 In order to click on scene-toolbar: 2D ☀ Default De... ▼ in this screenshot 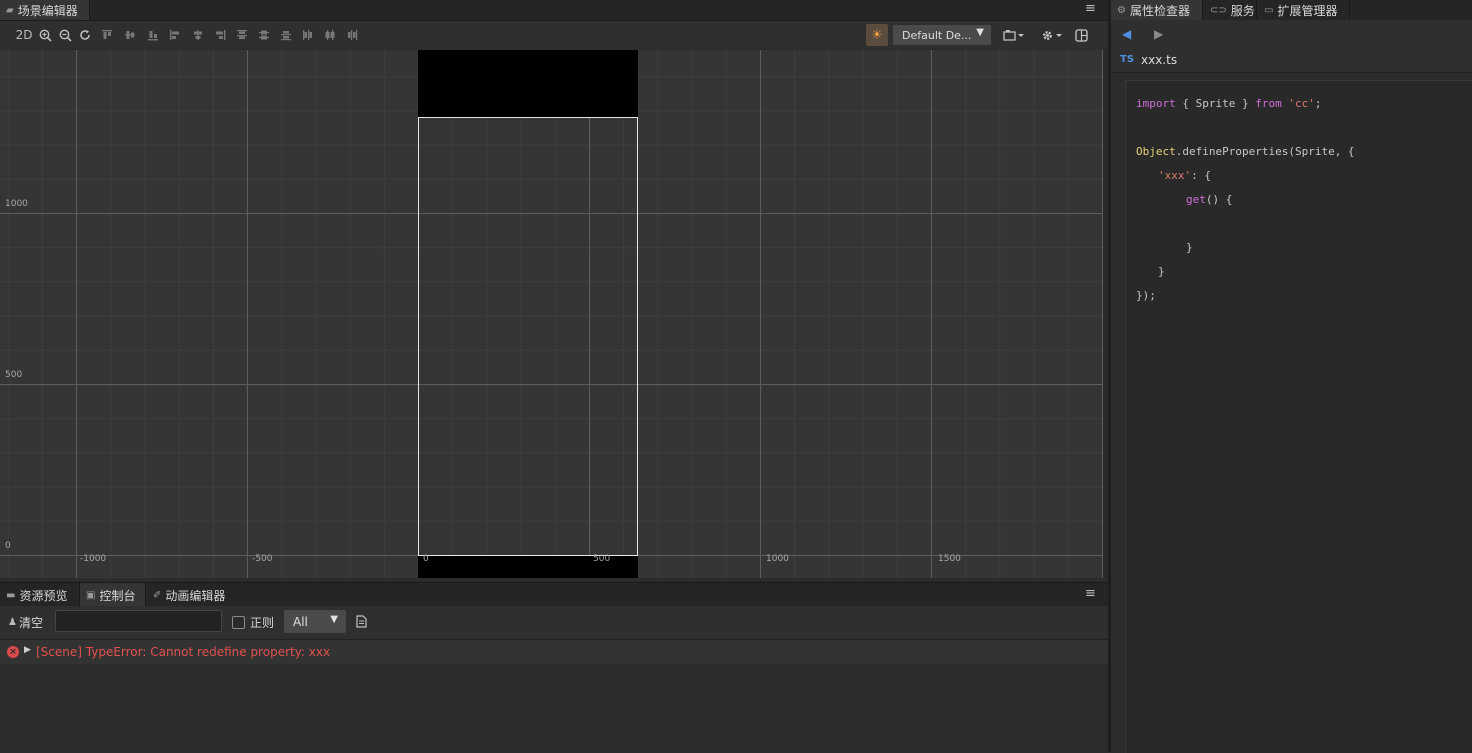, I will do `click(554, 35)`.